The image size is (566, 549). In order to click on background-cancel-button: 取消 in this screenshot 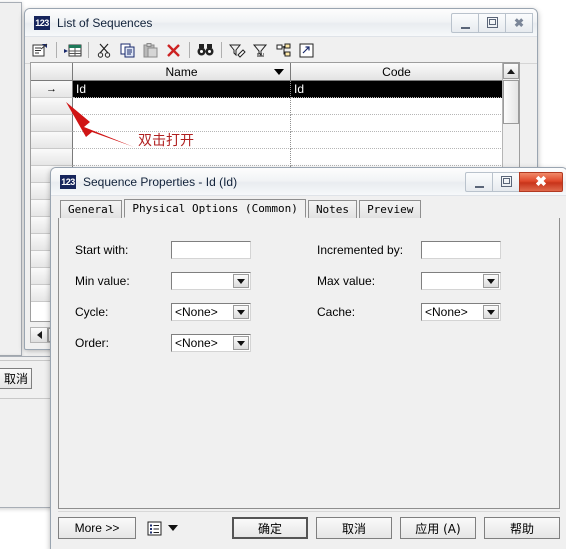, I will do `click(16, 378)`.